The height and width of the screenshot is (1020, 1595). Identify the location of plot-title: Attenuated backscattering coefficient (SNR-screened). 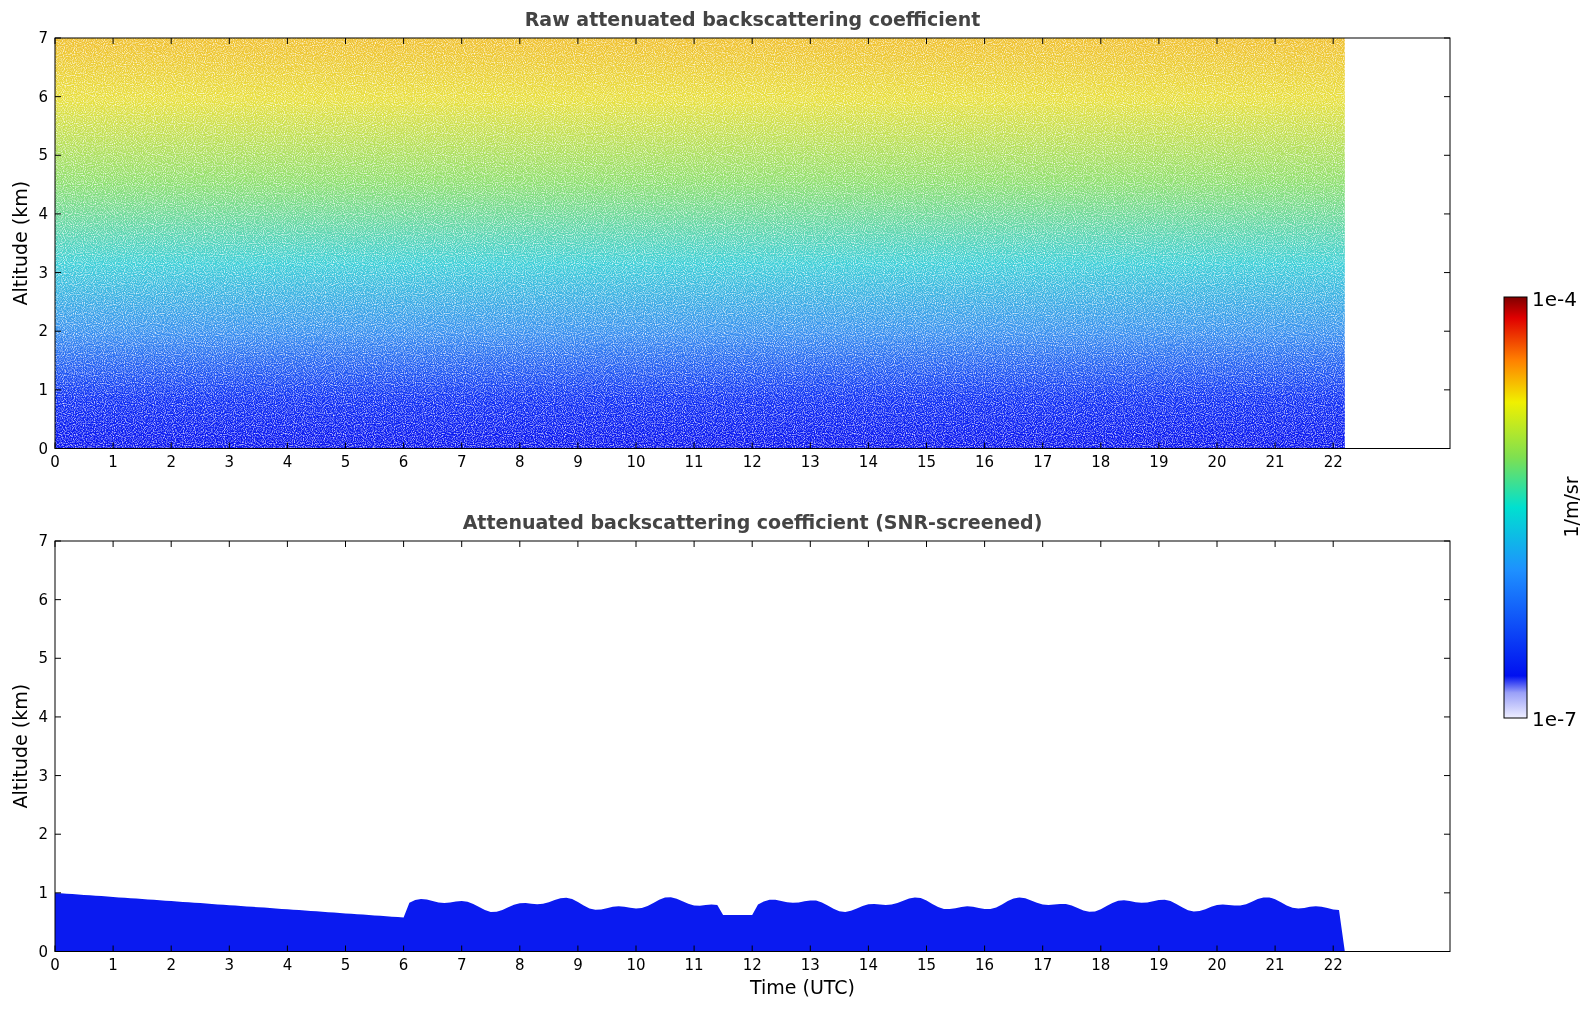
(752, 522).